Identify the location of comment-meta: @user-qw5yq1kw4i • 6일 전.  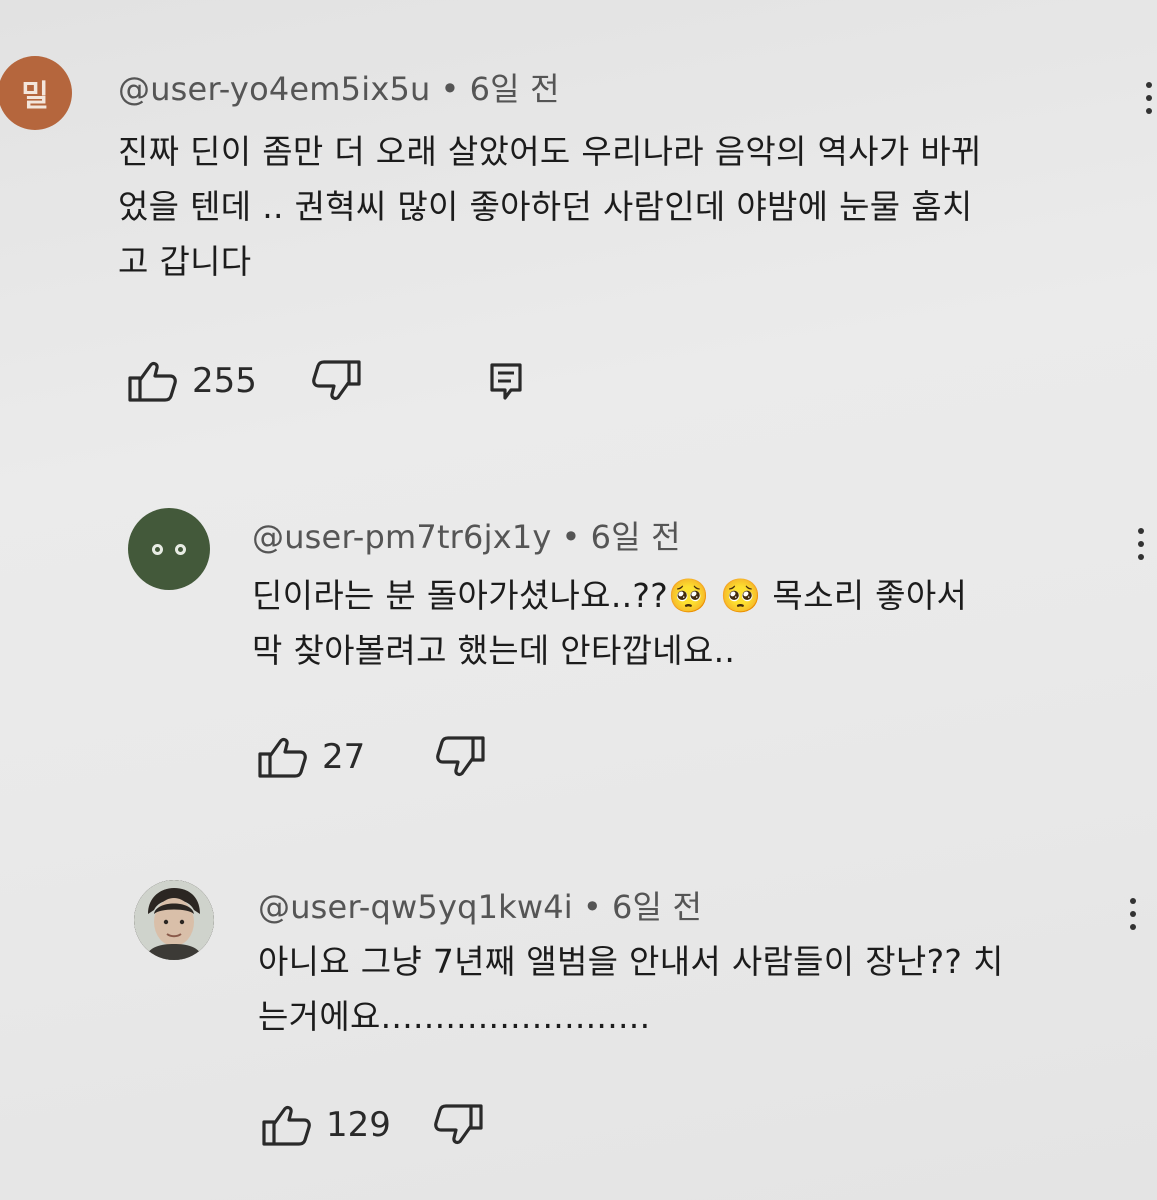
(480, 905).